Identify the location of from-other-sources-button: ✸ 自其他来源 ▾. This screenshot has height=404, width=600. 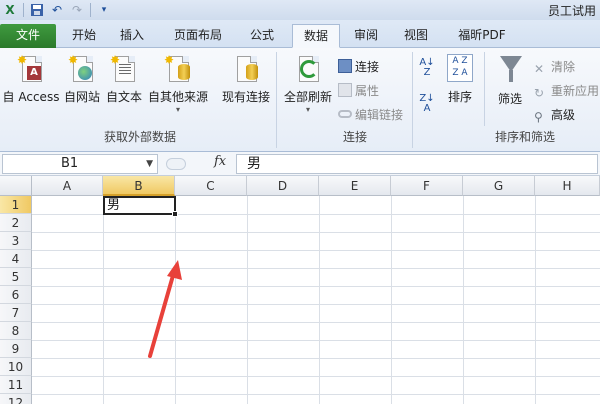
(178, 84).